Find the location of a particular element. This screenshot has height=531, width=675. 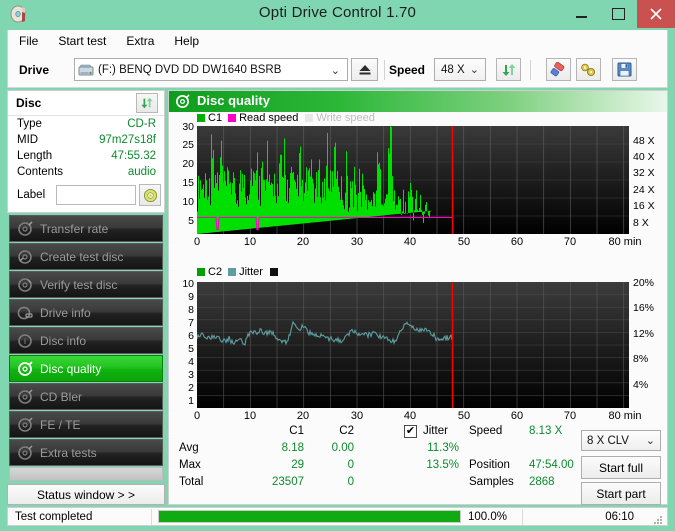

c2-y2tick: 20% is located at coordinates (644, 283).